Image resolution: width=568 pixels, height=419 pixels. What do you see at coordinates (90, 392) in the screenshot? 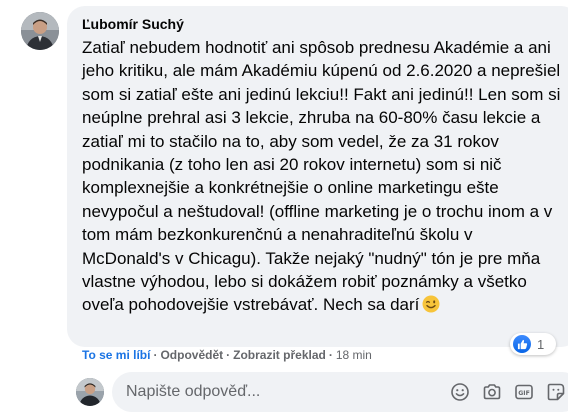
I see `current-user-avatar` at bounding box center [90, 392].